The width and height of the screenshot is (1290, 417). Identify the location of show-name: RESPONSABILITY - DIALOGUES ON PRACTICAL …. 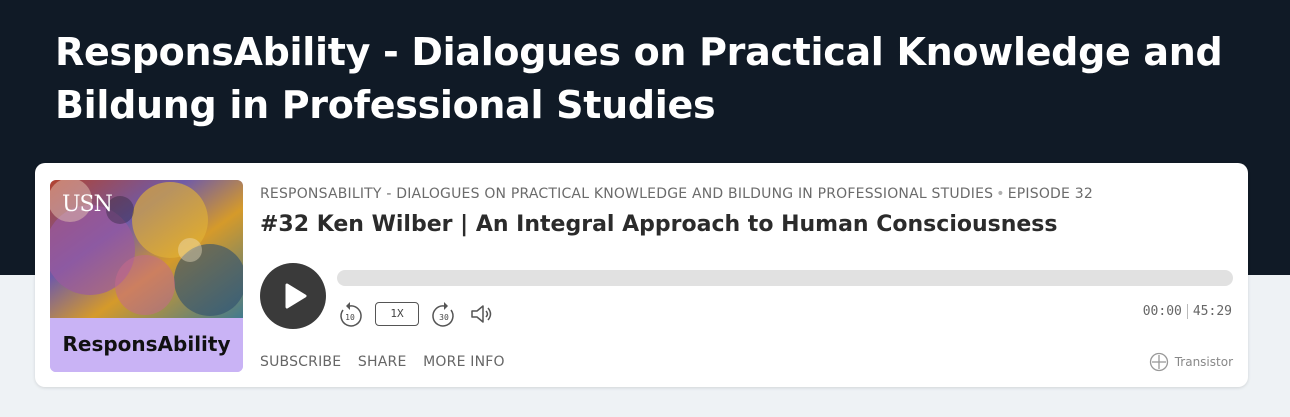
(626, 194).